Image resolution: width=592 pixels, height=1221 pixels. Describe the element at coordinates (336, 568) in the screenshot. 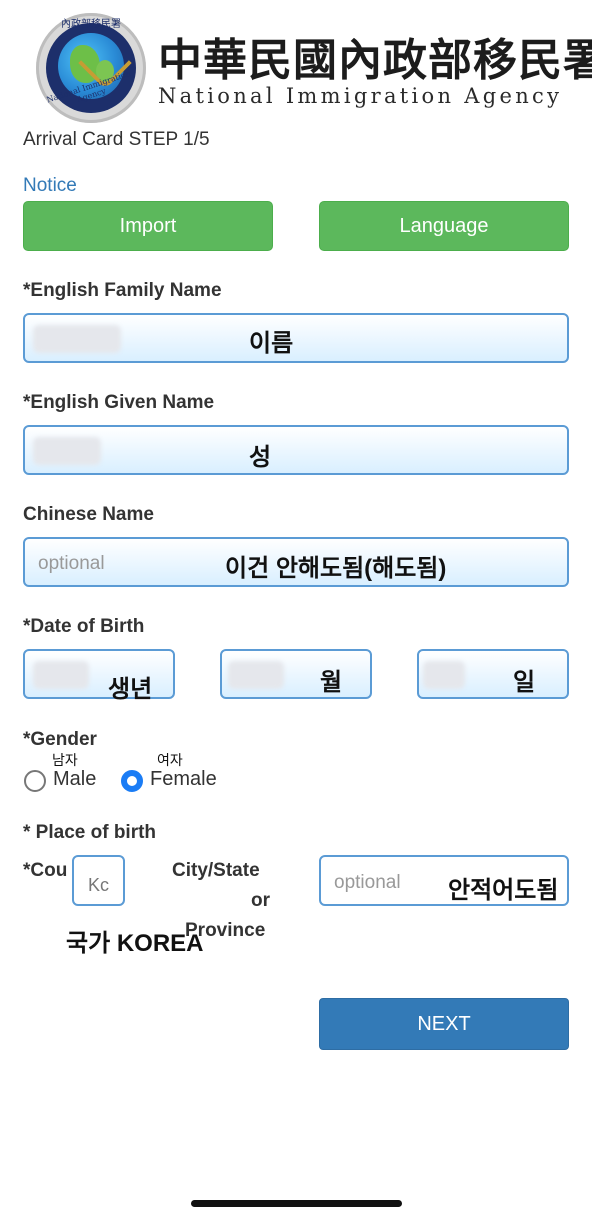

I see `chinese-name-annotation: 이건 안해도됨(해도됨)` at that location.